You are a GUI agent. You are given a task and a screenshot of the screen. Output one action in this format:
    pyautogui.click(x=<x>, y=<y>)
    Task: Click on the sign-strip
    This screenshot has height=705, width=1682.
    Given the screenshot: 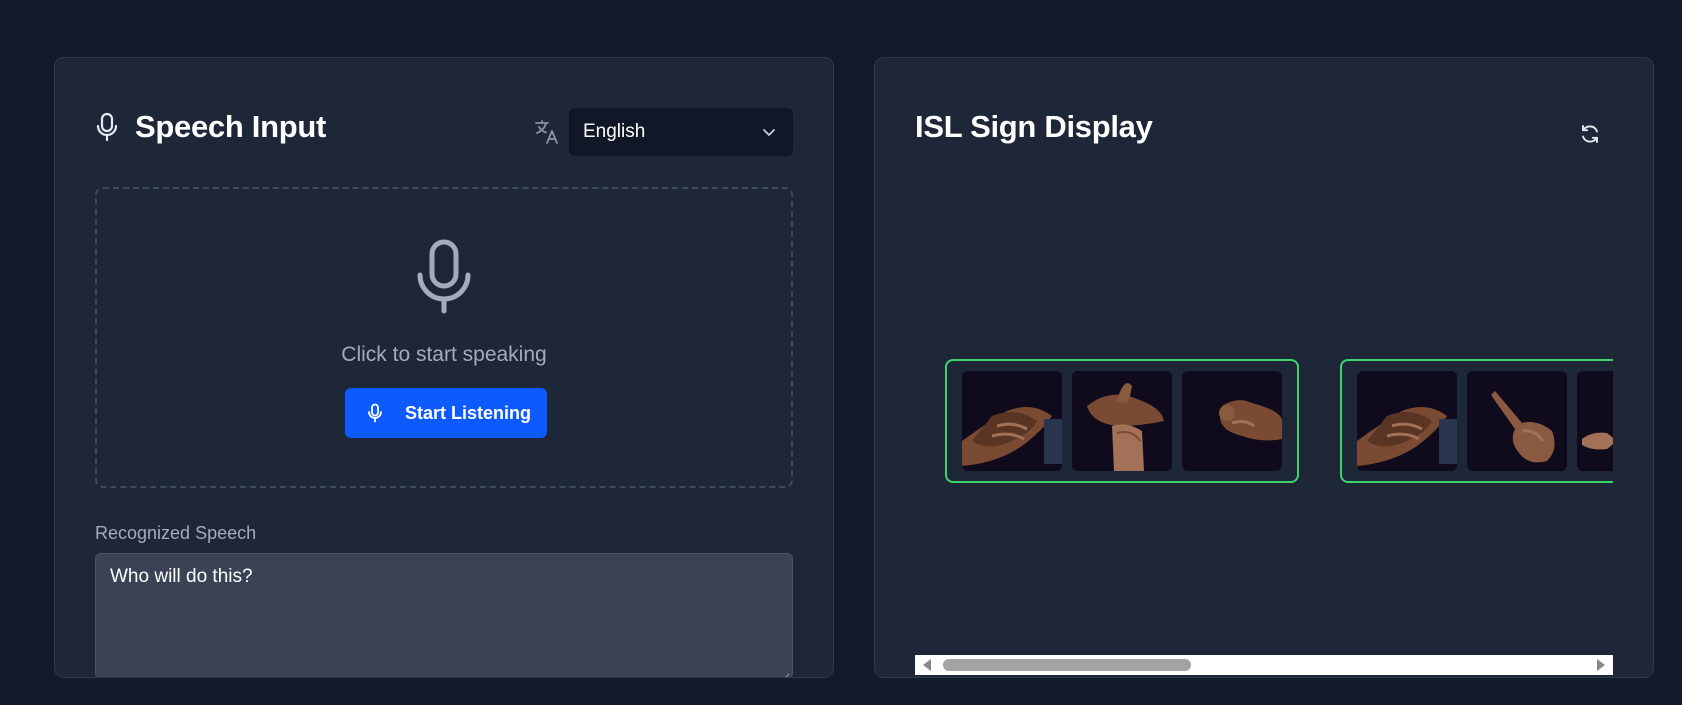 What is the action you would take?
    pyautogui.click(x=1264, y=423)
    